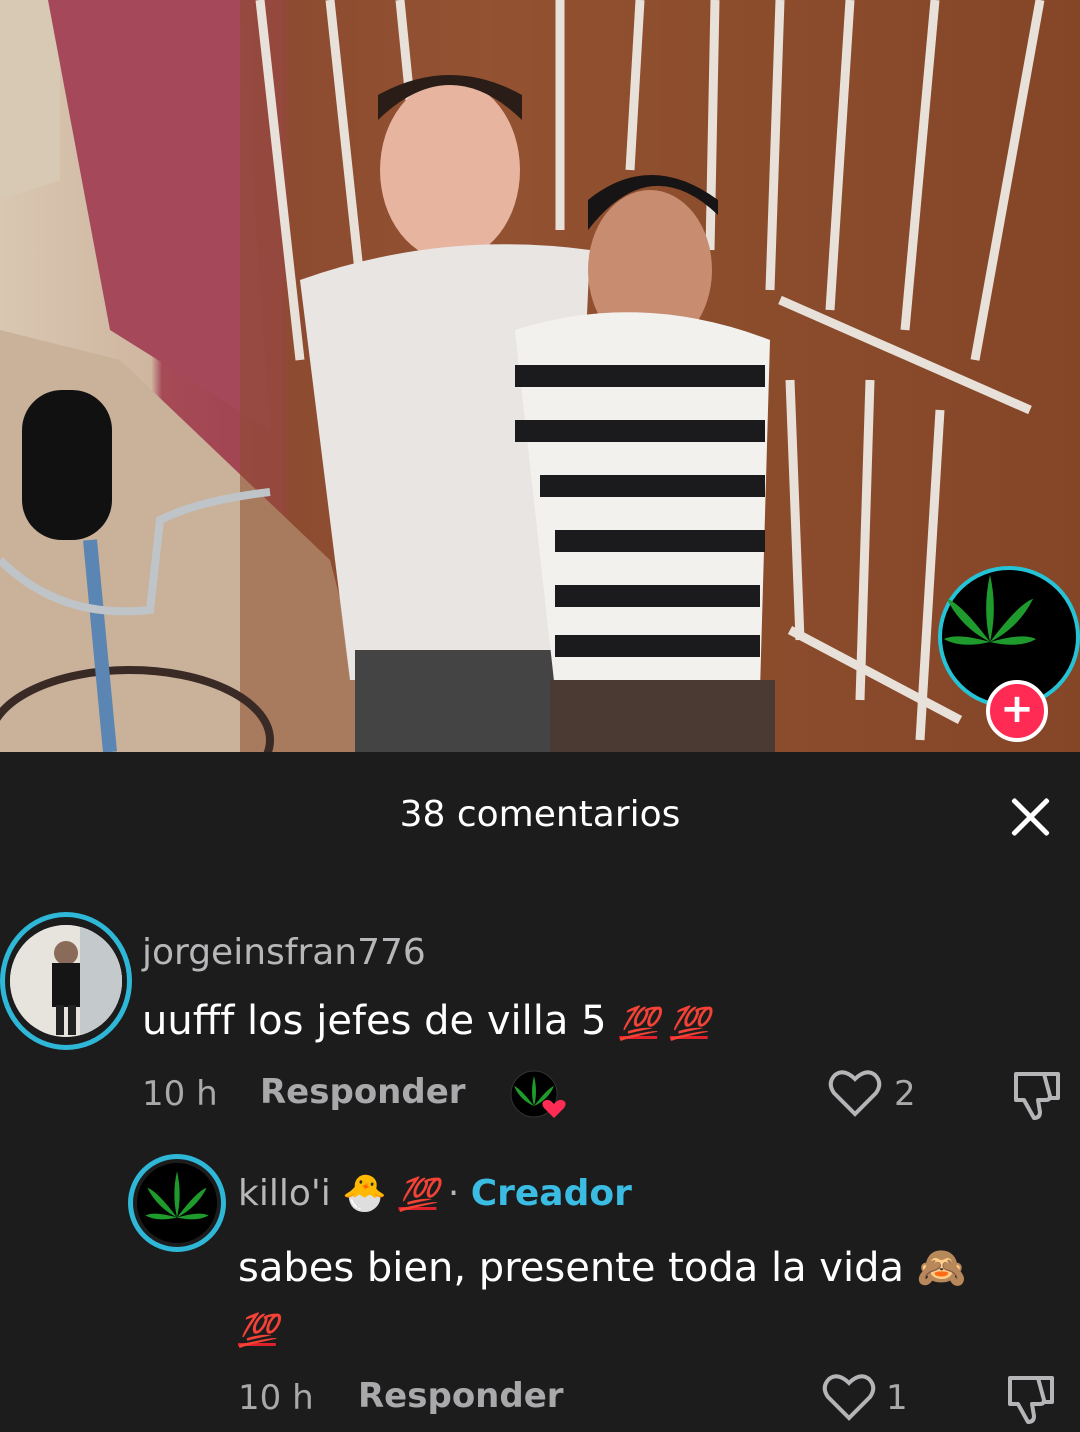  I want to click on reply-text-body: sabes bien, presente toda la vida, so click(571, 1268).